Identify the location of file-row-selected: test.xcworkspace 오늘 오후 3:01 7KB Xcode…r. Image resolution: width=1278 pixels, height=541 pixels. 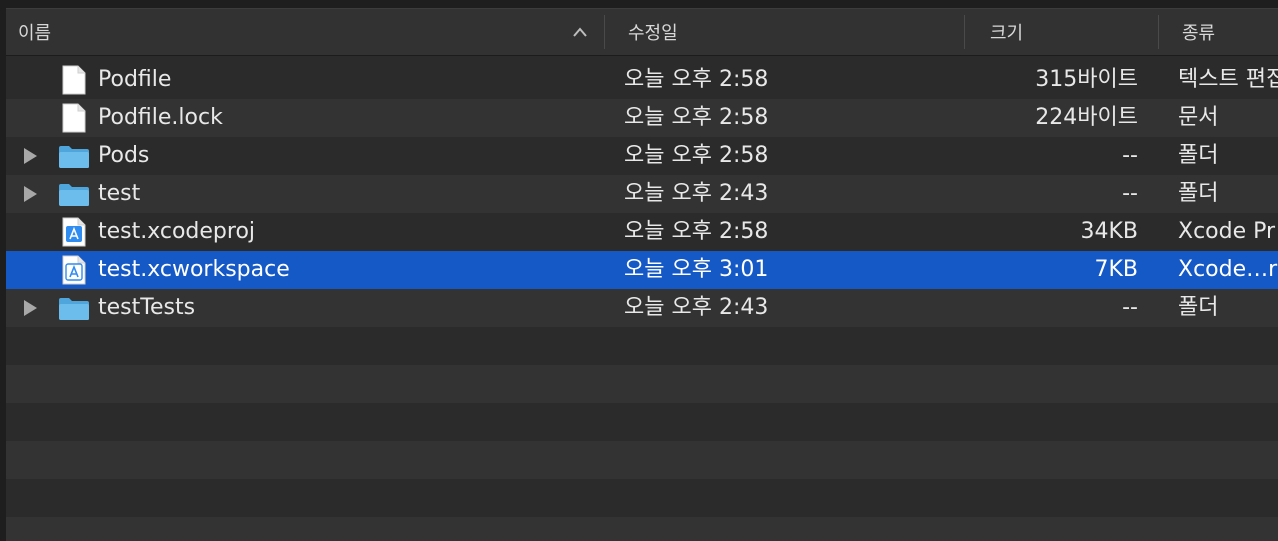
(642, 270).